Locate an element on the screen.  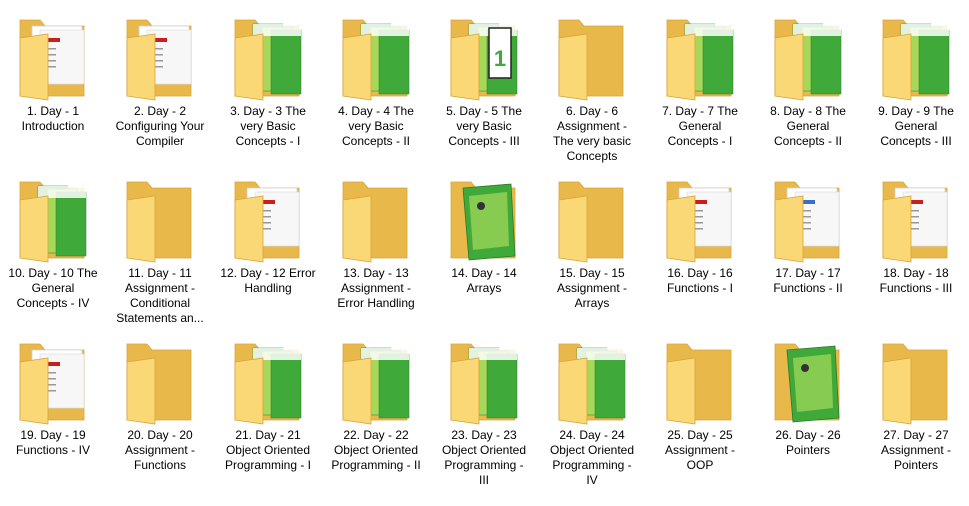
folder-item: 10. Day - 10 The General Concepts - IV is located at coordinates (53, 249).